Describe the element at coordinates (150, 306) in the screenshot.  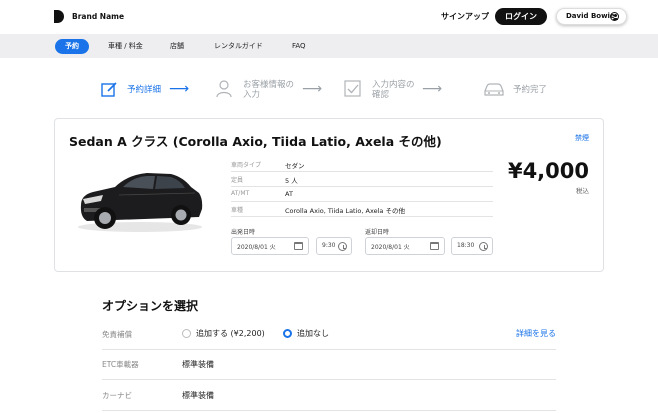
I see `options-title: オプションを選択` at that location.